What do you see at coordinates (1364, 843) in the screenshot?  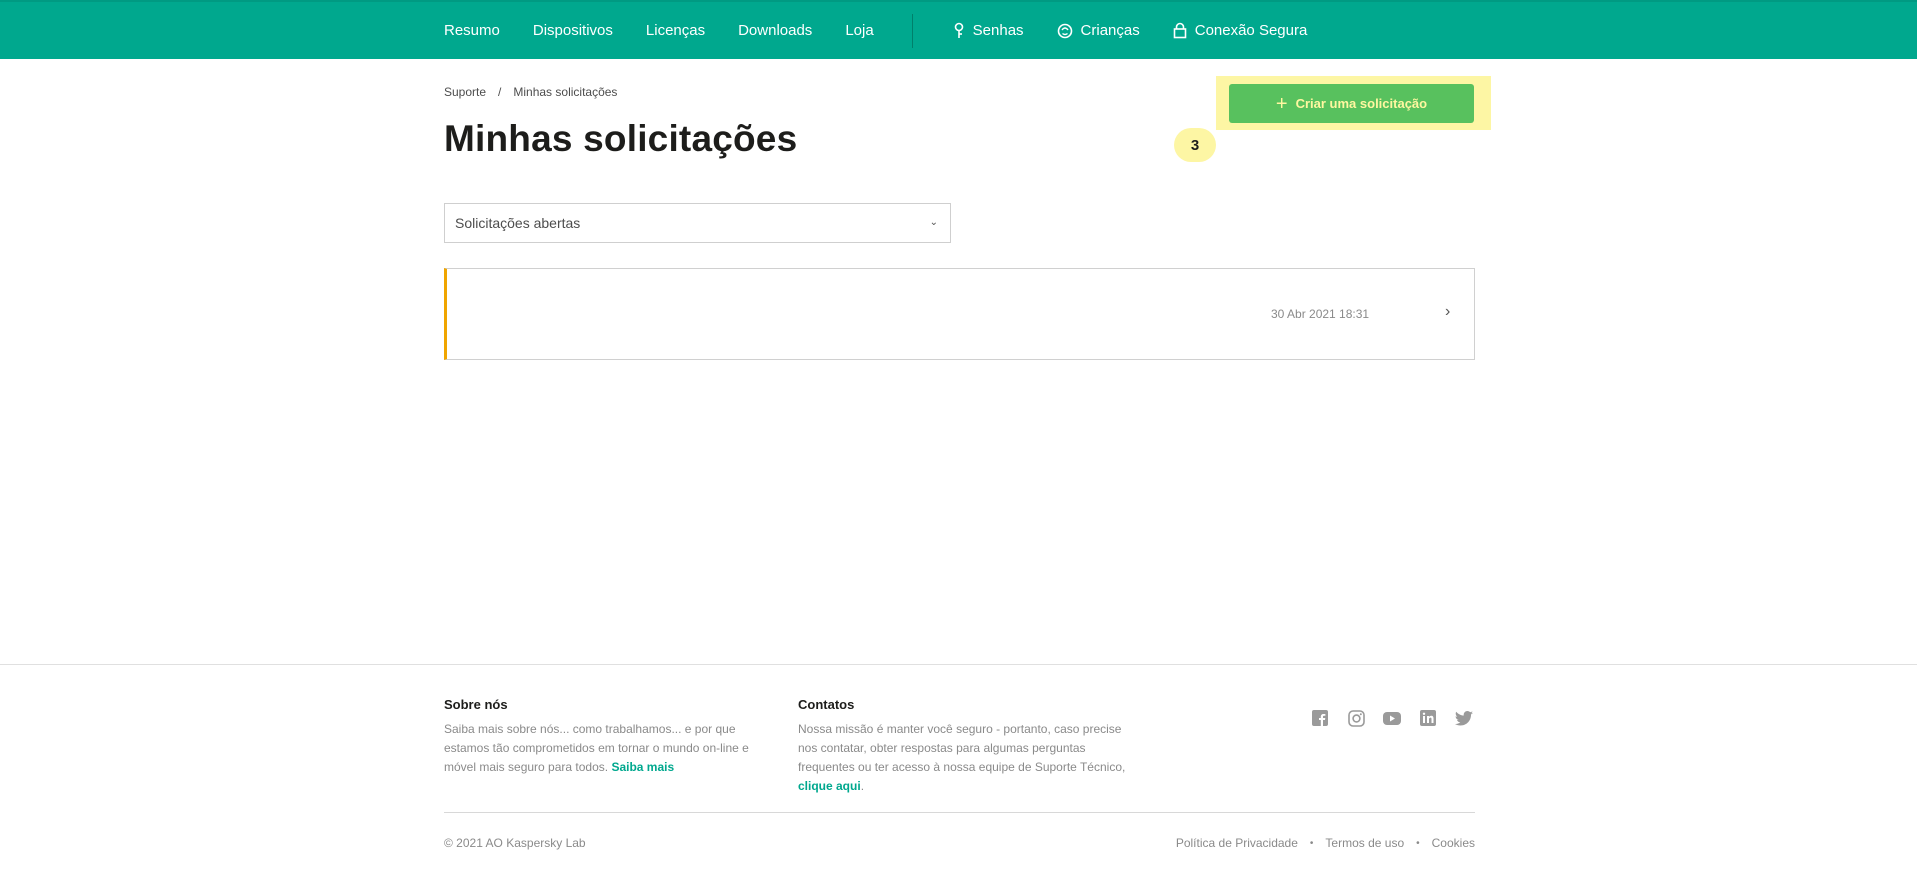 I see `terms-of-use-link: Termos de uso` at bounding box center [1364, 843].